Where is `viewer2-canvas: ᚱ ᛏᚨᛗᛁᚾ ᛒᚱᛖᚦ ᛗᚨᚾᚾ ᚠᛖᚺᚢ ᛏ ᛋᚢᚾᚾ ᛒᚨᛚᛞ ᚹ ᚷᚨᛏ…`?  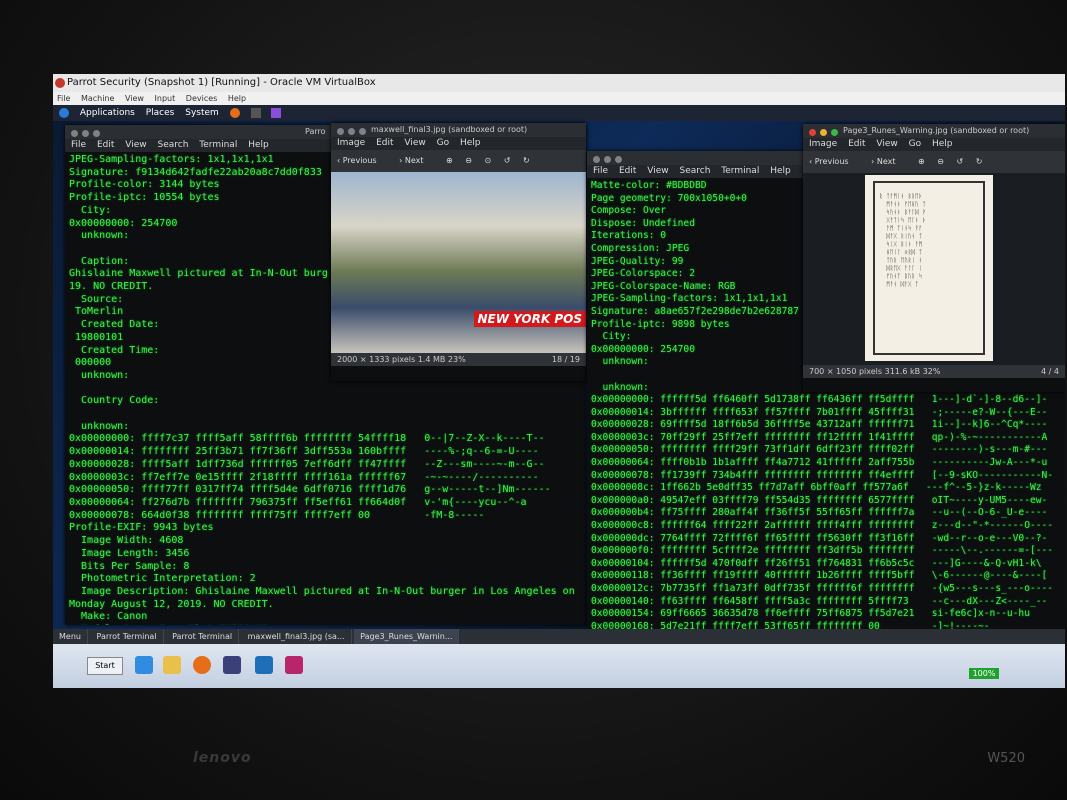
viewer2-canvas: ᚱ ᛏᚨᛗᛁᚾ ᛒᚱᛖᚦ ᛗᚨᚾᚾ ᚠᛖᚺᚢ ᛏ ᛋᚢᚾᚾ ᛒᚨᛚᛞ ᚹ ᚷᚨᛏ… is located at coordinates (934, 269).